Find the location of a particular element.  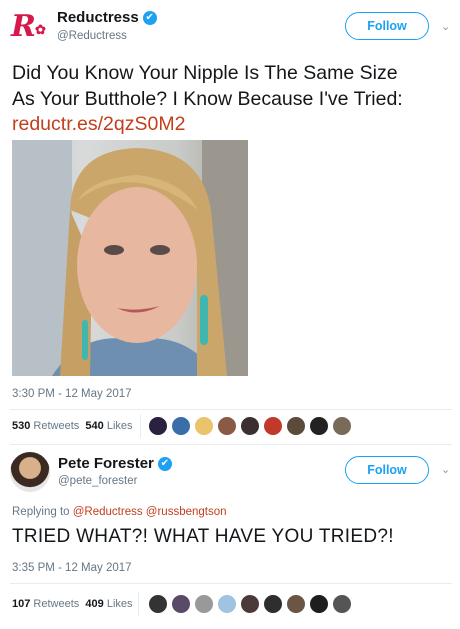

author-name-row: Pete Forester ✔ is located at coordinates (115, 464).